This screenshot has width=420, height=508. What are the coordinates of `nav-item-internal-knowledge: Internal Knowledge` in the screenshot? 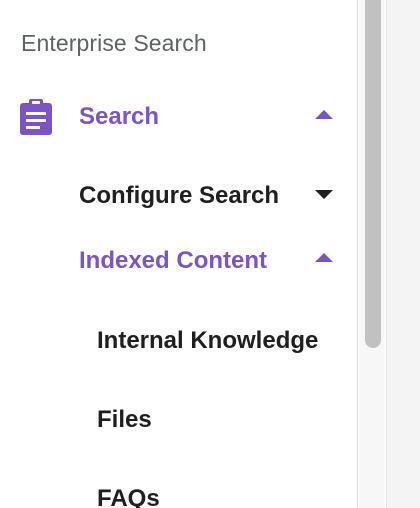 It's located at (217, 341).